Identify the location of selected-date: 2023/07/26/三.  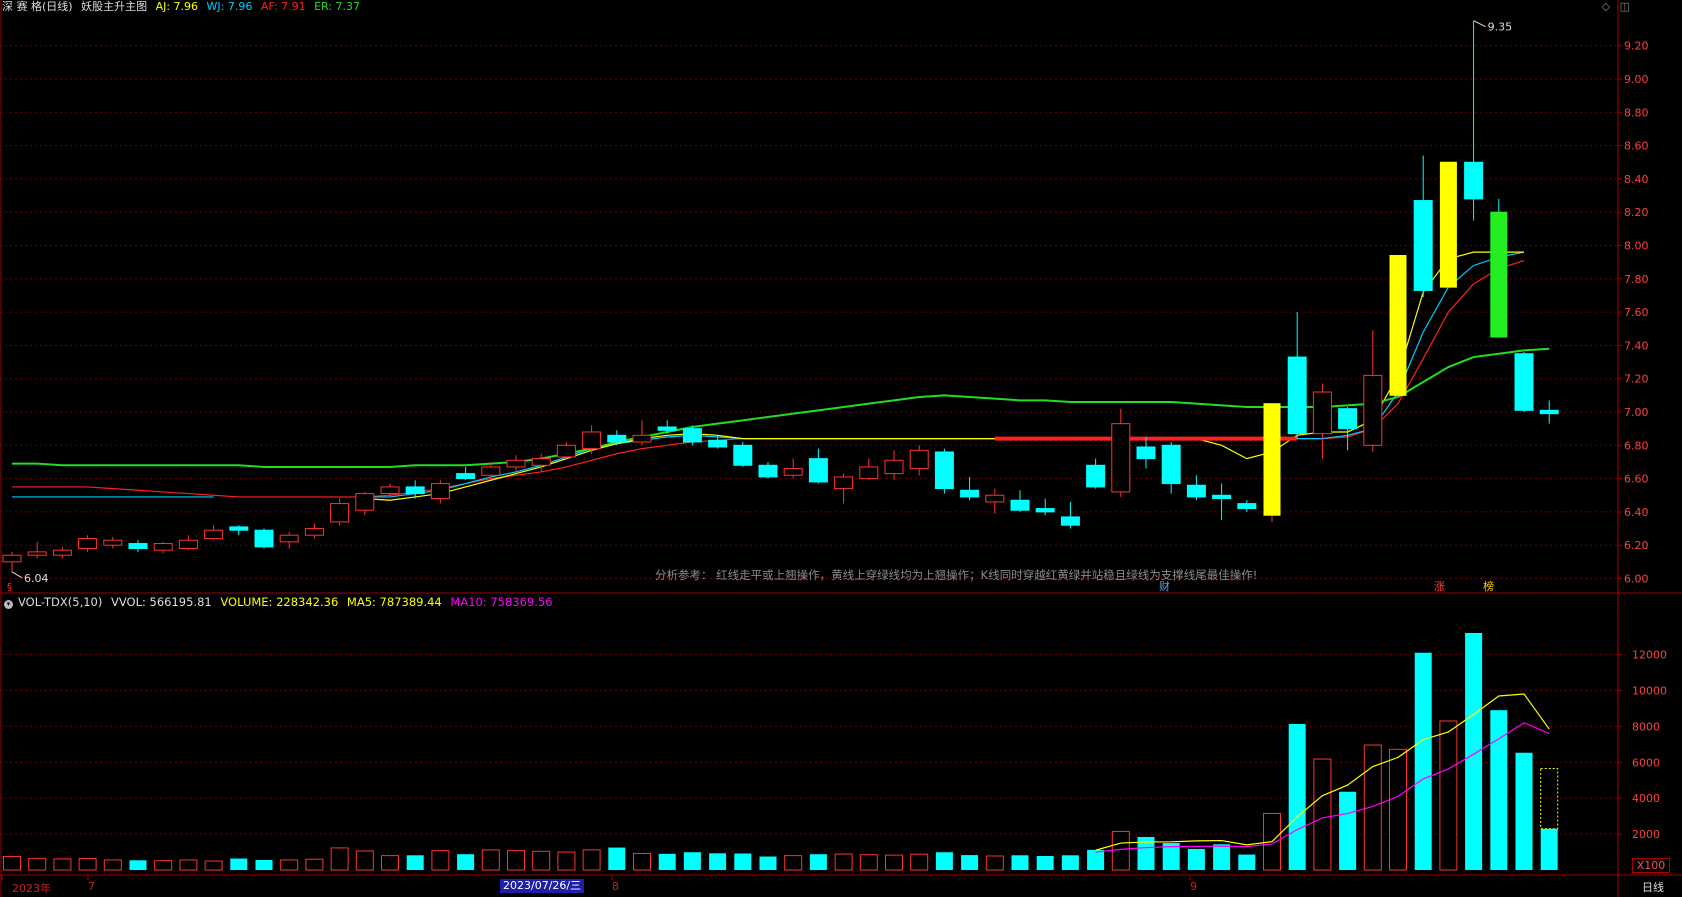
(542, 886).